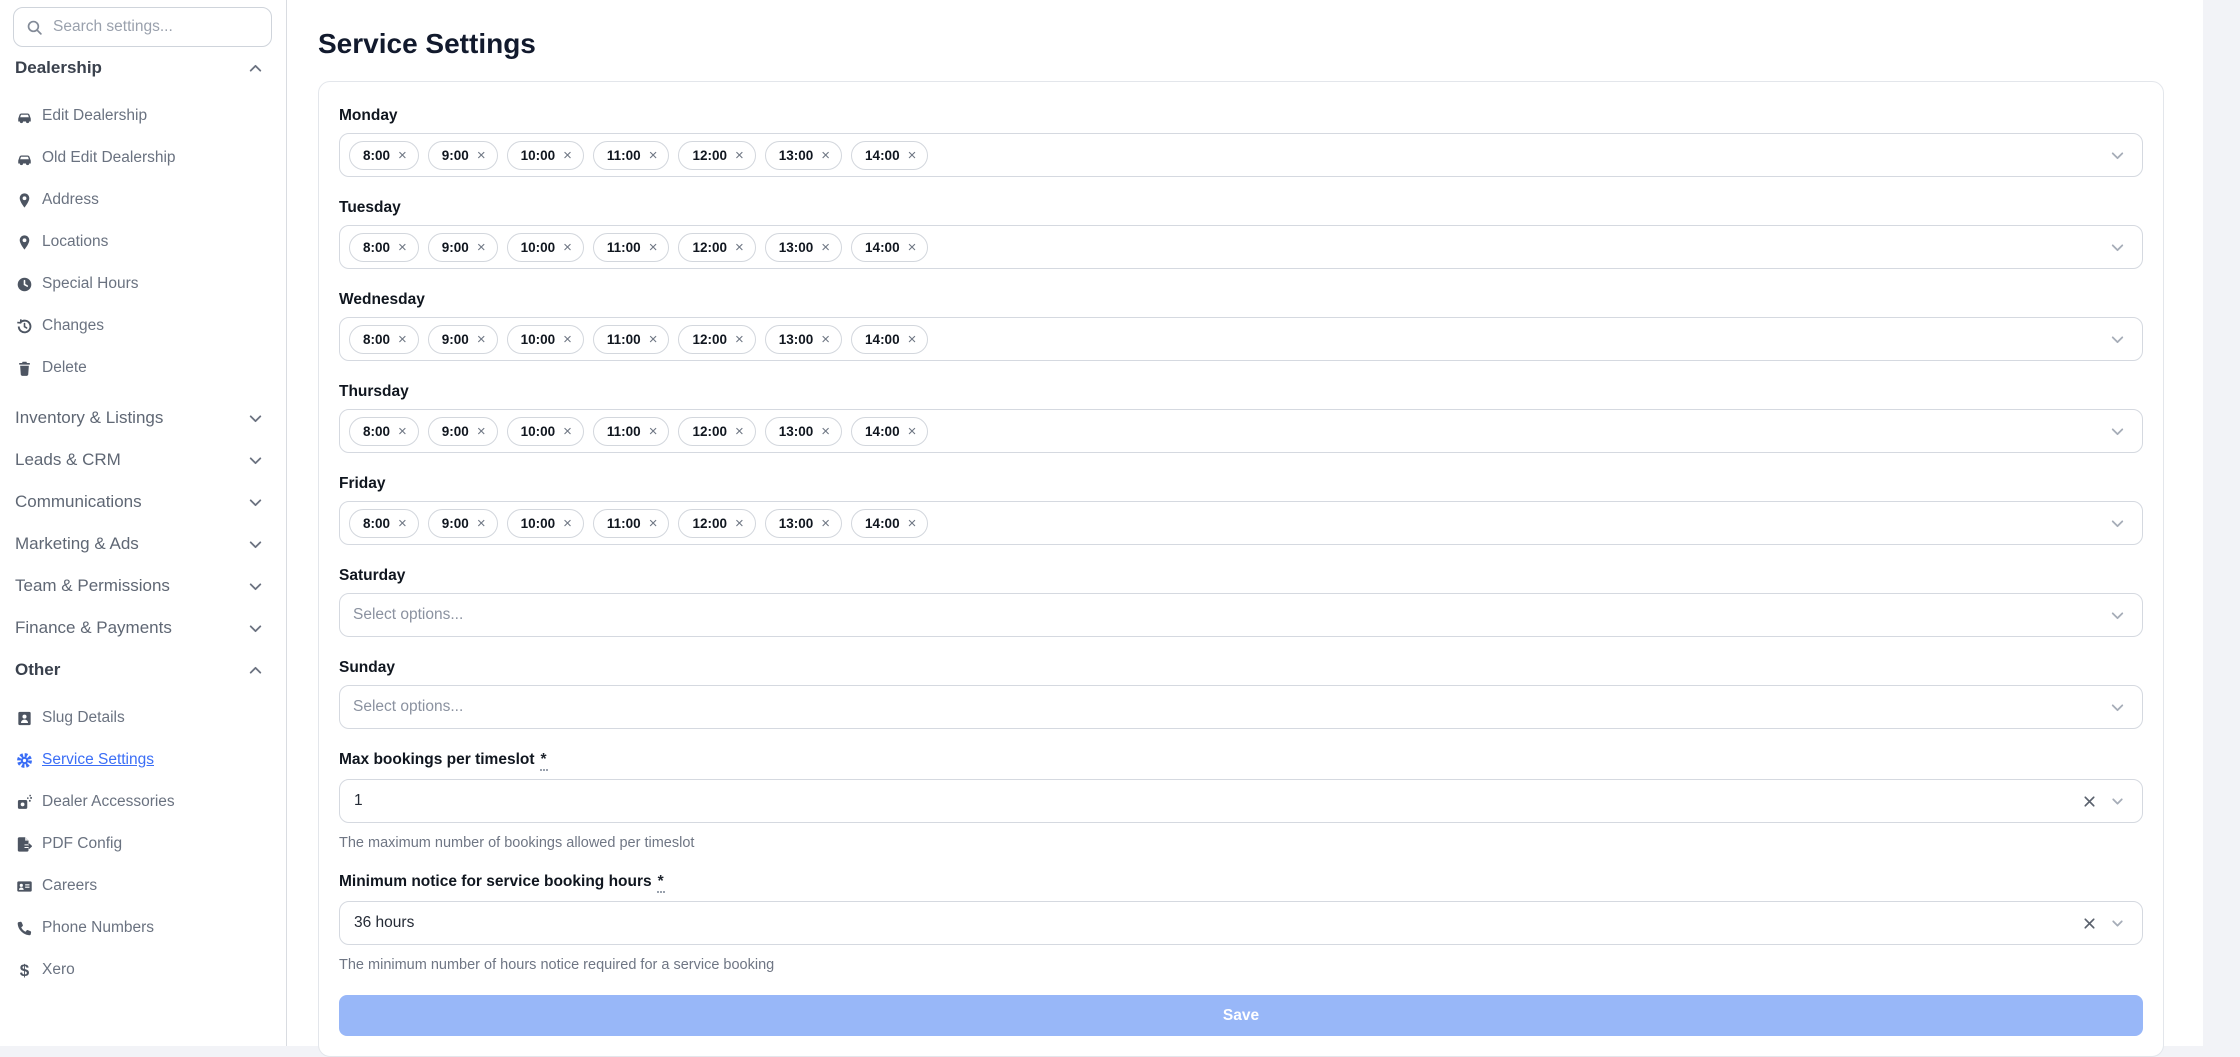  Describe the element at coordinates (142, 928) in the screenshot. I see `sidebar-item-phone-numbers: Phone Numbers` at that location.